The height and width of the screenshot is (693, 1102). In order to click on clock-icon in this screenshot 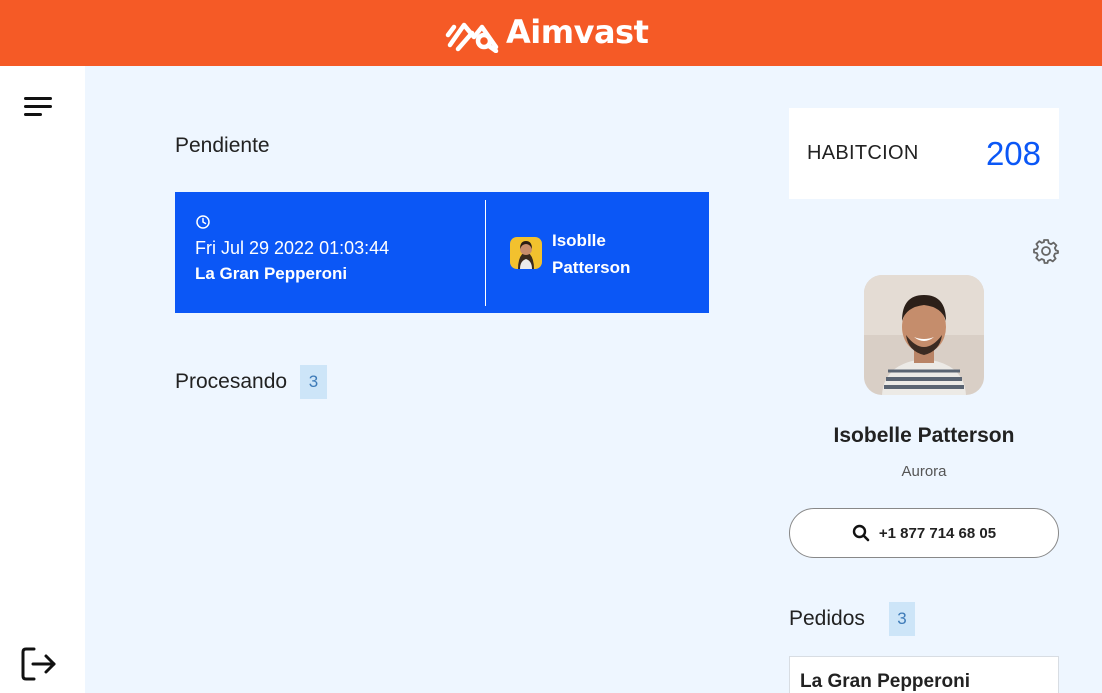, I will do `click(203, 222)`.